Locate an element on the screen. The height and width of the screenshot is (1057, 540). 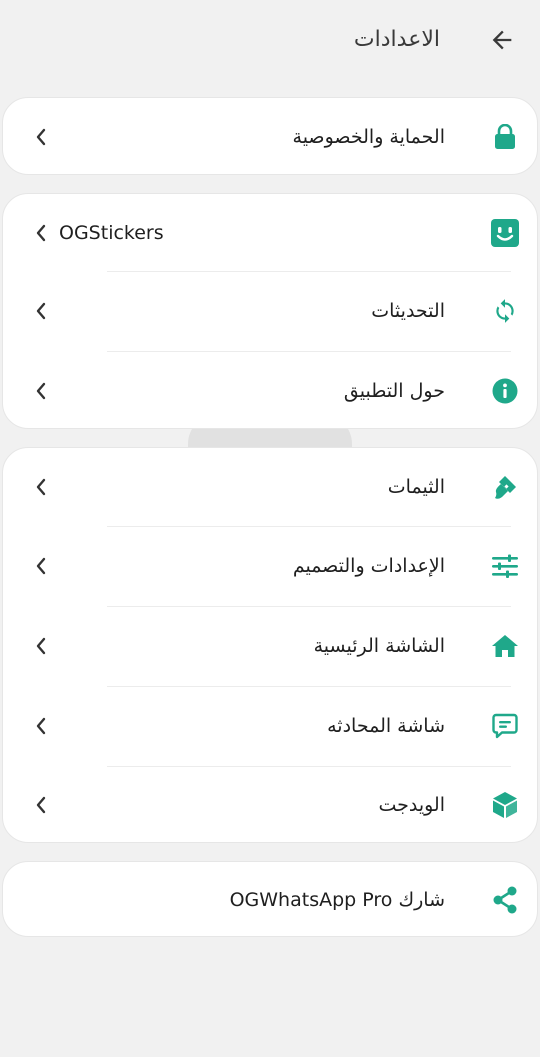
settings-item-label: الحماية والخصوصية is located at coordinates (368, 137).